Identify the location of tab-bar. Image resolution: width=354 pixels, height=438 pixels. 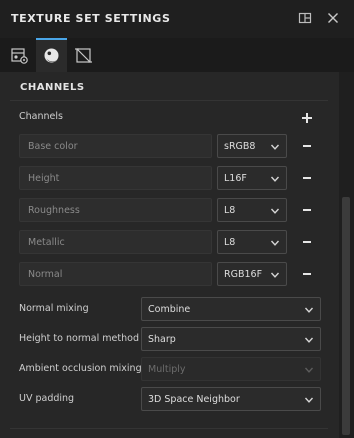
(177, 55).